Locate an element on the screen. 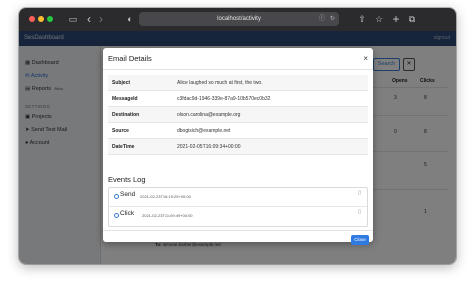 The height and width of the screenshot is (282, 474). event-item-click: Click 2021-02-23T11:09:49+00:00 ▯ is located at coordinates (238, 216).